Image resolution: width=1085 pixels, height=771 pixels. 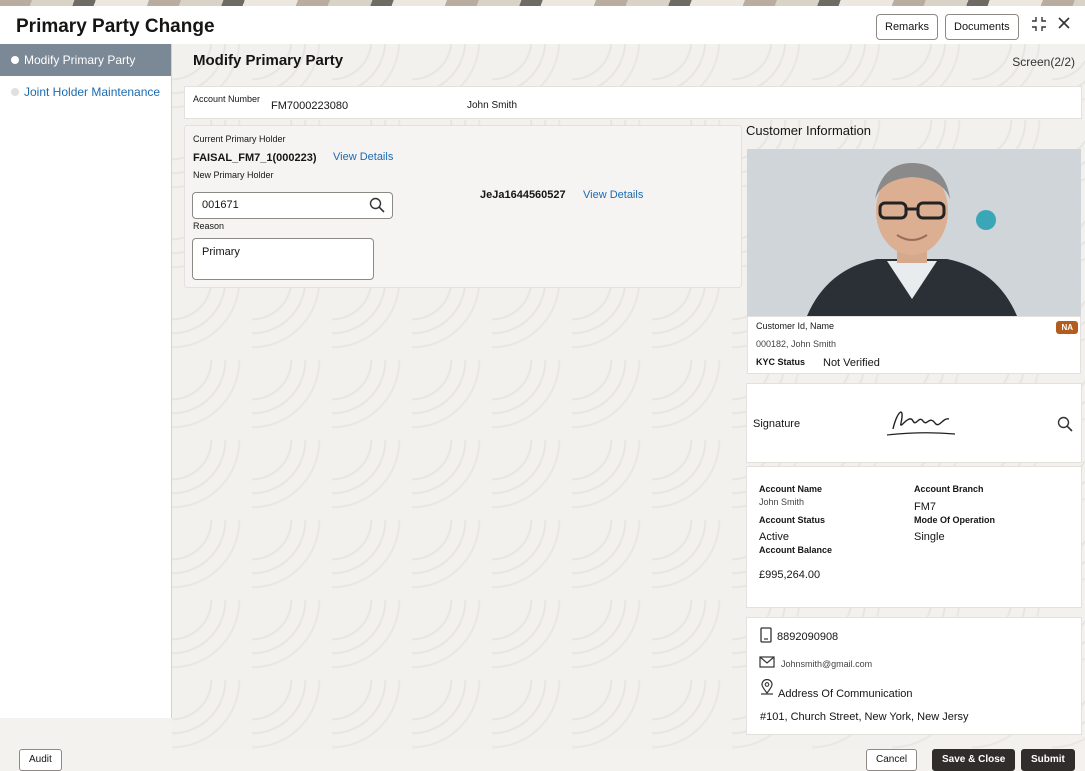 I want to click on page-title: Primary Party Change, so click(x=115, y=26).